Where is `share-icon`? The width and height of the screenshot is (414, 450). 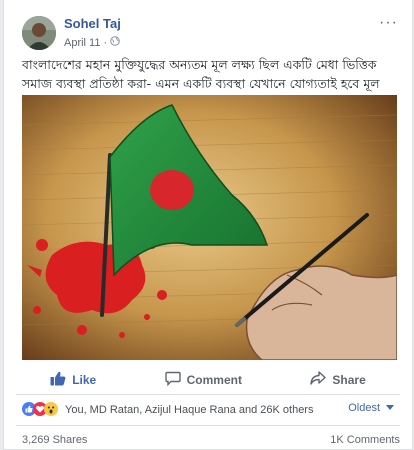 share-icon is located at coordinates (318, 379).